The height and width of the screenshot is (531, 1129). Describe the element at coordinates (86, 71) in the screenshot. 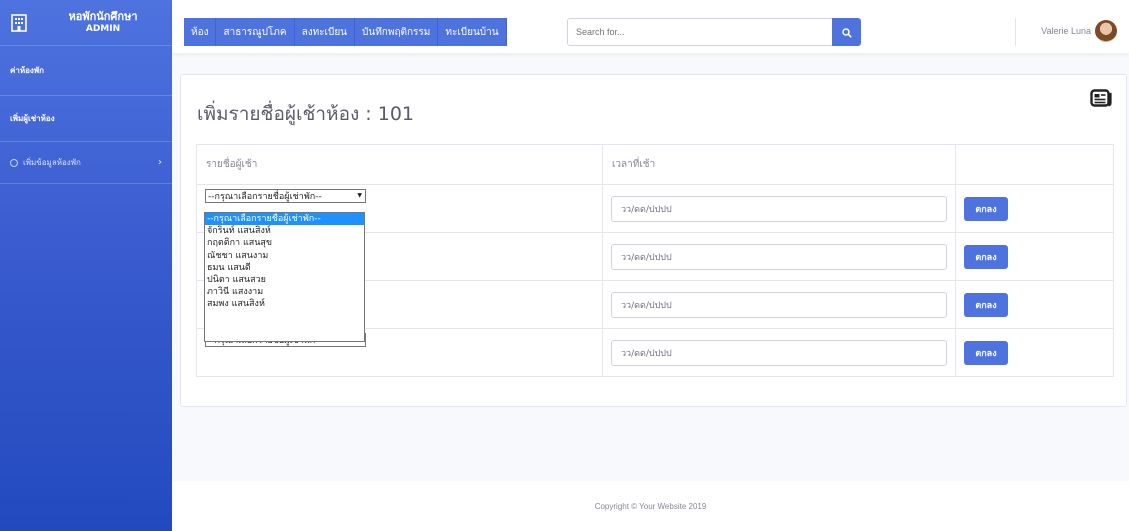

I see `sidebar-item-room-fee: ค่าห้องพัก` at that location.